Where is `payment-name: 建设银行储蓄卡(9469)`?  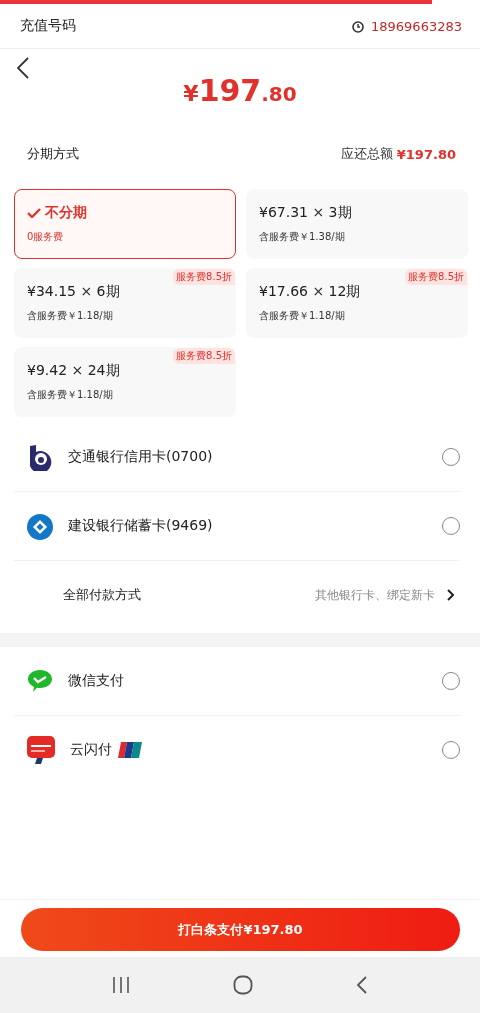
payment-name: 建设银行储蓄卡(9469) is located at coordinates (140, 526).